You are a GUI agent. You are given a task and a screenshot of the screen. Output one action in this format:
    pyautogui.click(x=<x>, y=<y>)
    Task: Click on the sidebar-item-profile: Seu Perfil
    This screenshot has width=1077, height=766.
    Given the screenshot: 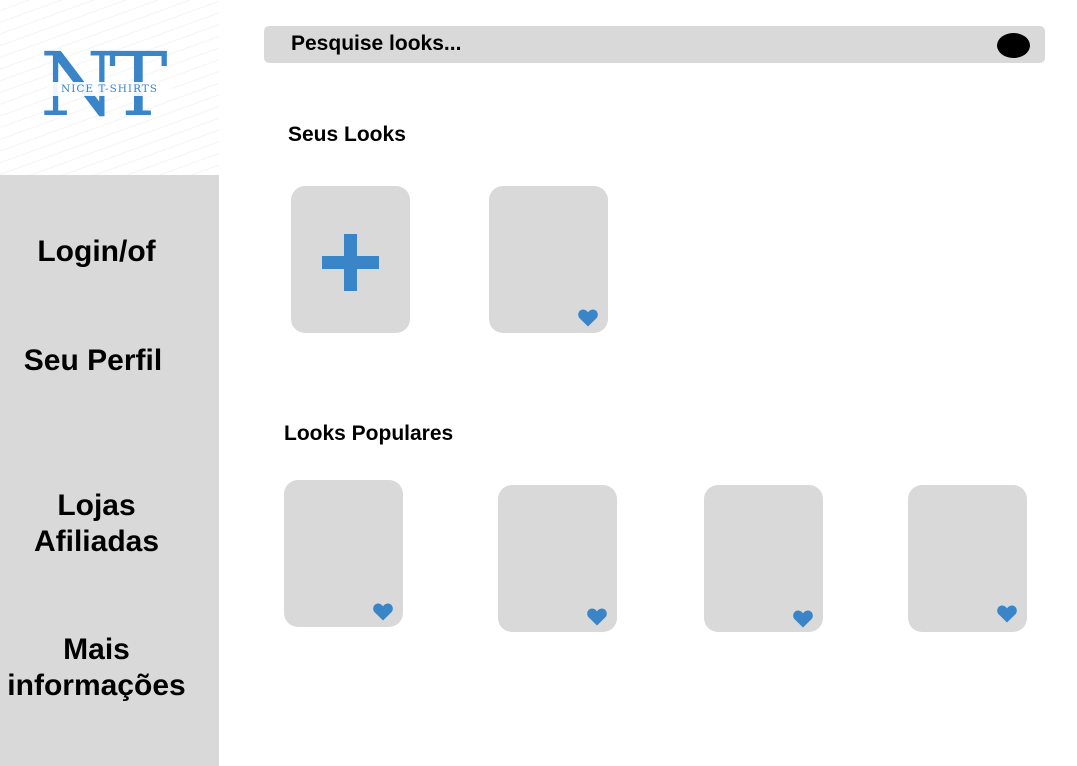 What is the action you would take?
    pyautogui.click(x=93, y=361)
    